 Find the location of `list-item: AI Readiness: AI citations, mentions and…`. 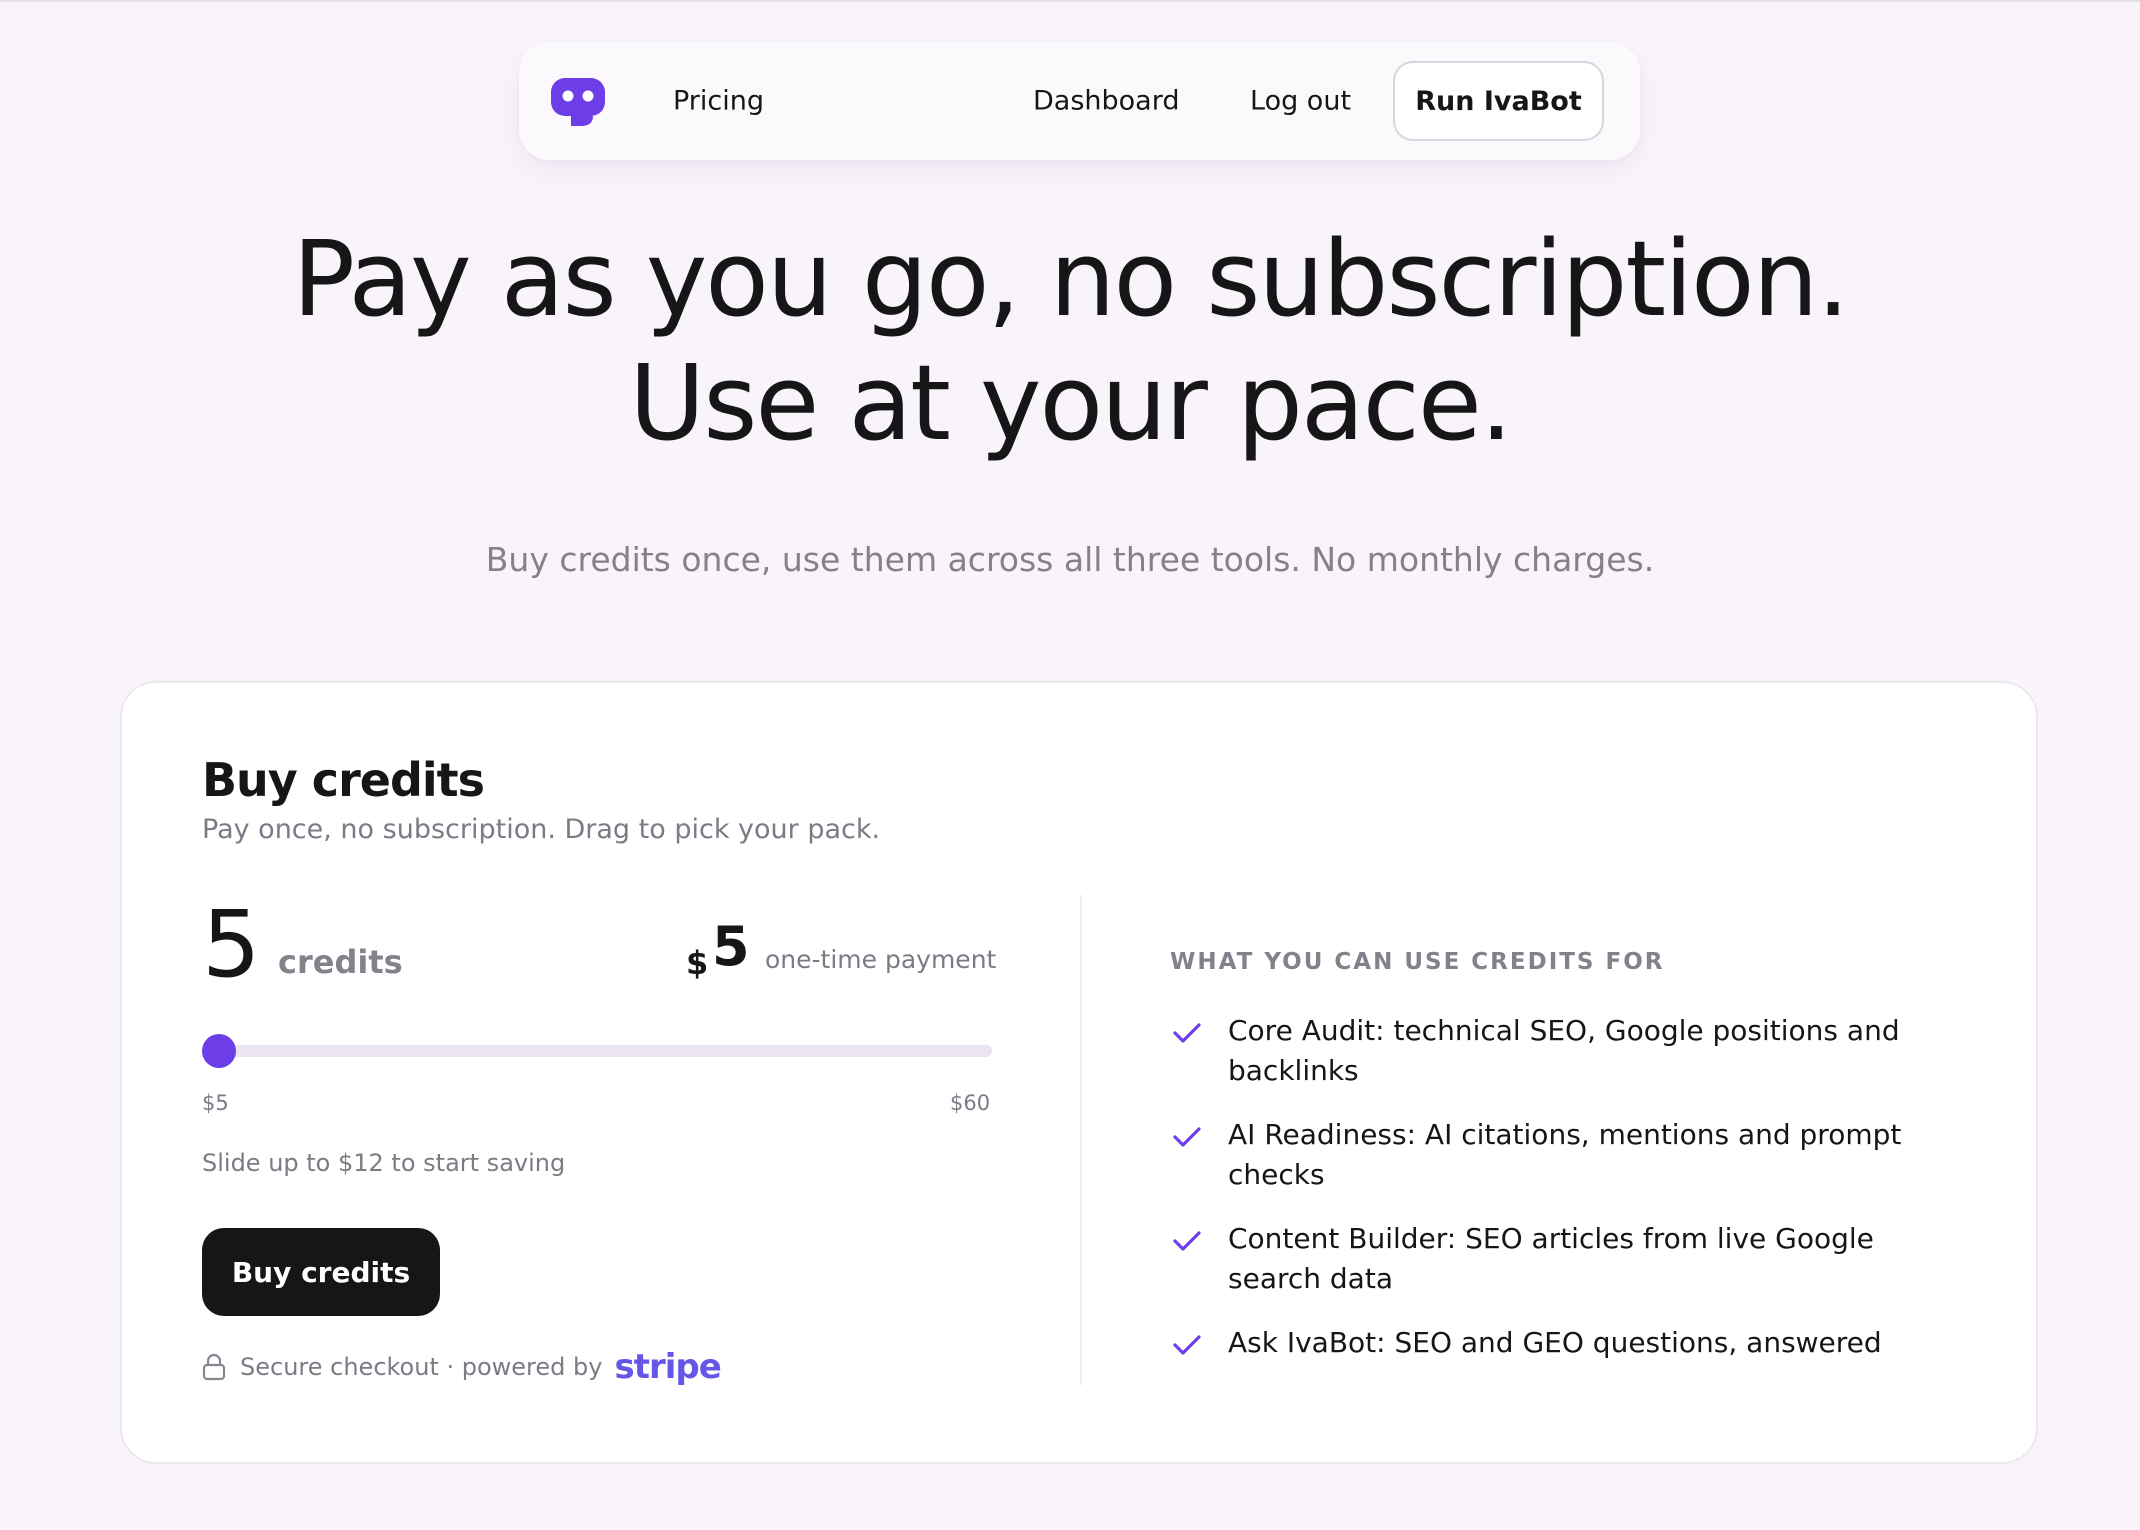

list-item: AI Readiness: AI citations, mentions and… is located at coordinates (1570, 1155).